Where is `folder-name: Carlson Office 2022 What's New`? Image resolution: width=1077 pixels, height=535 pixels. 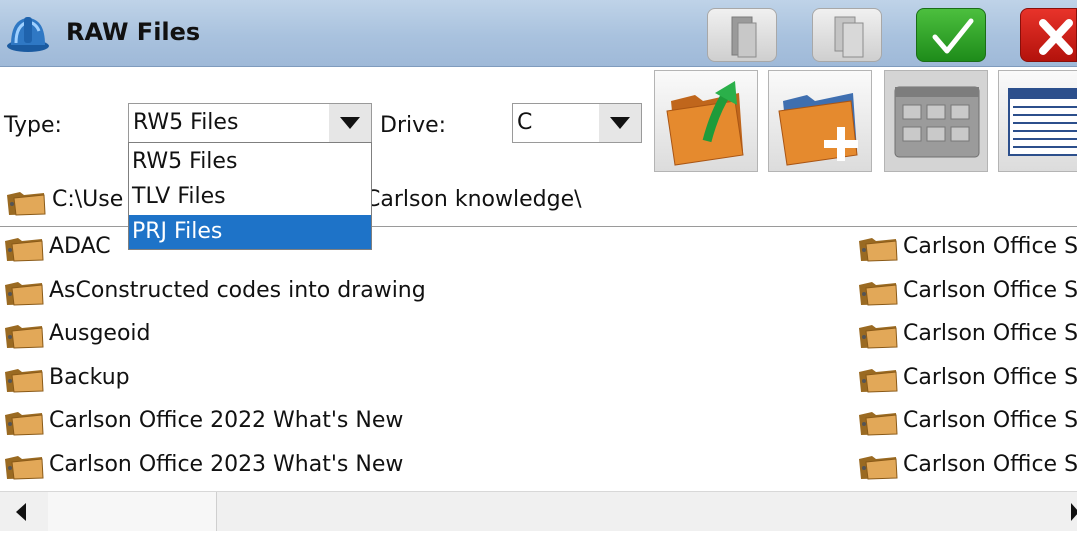 folder-name: Carlson Office 2022 What's New is located at coordinates (226, 420).